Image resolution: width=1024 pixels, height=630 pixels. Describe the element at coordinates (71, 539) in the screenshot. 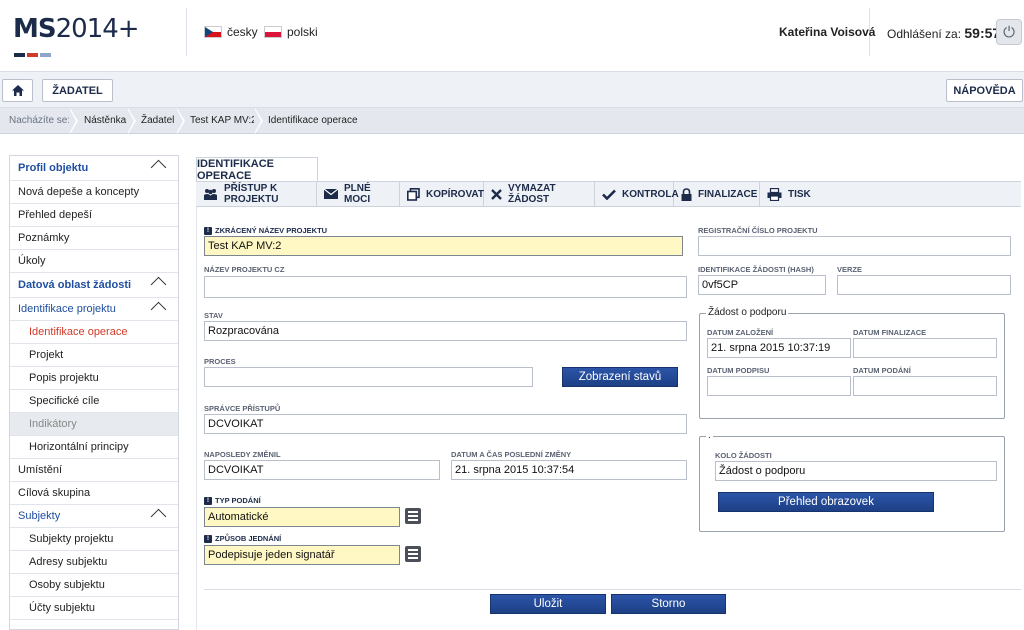

I see `sidebar-item-label: Subjekty projektu` at that location.